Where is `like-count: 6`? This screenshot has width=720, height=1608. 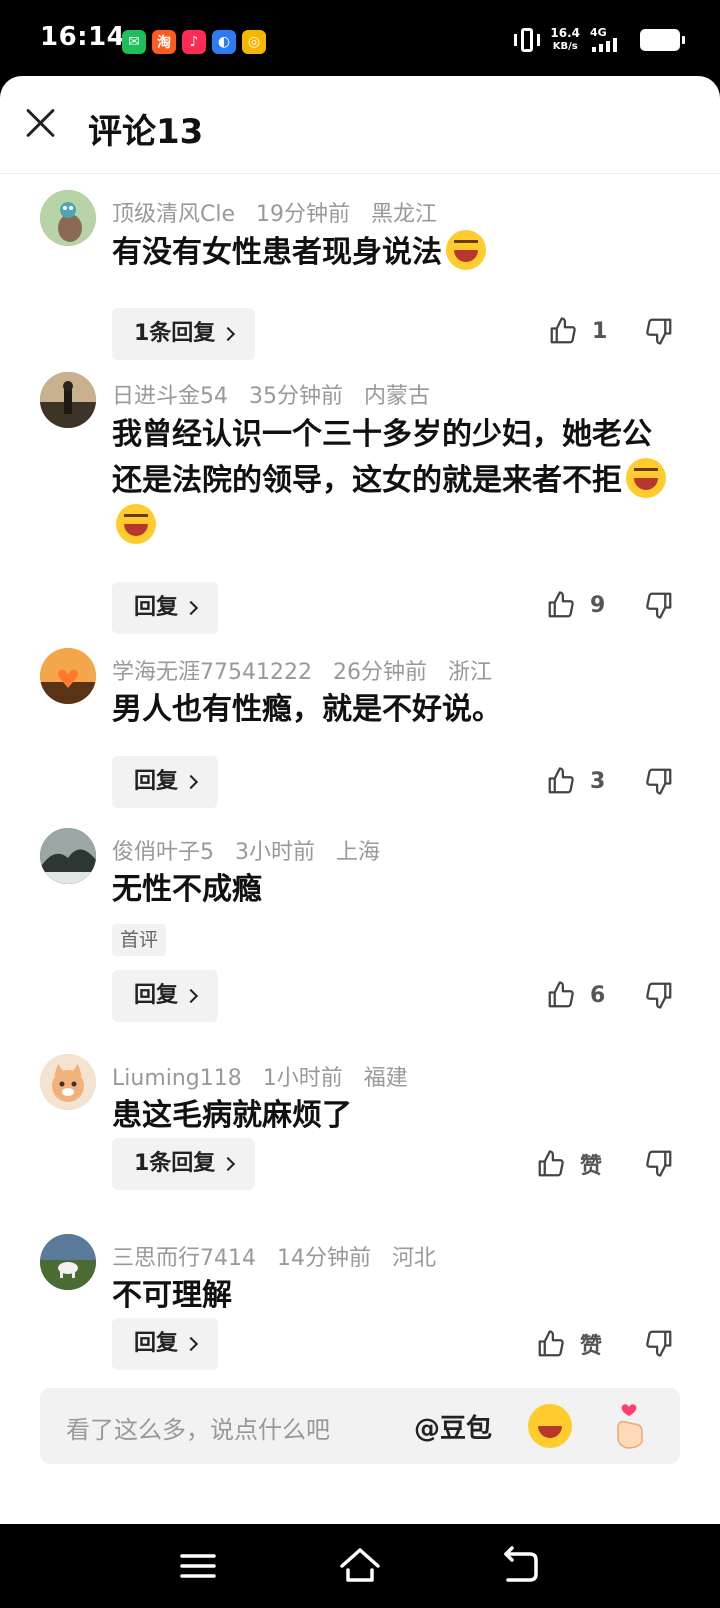
like-count: 6 is located at coordinates (598, 995).